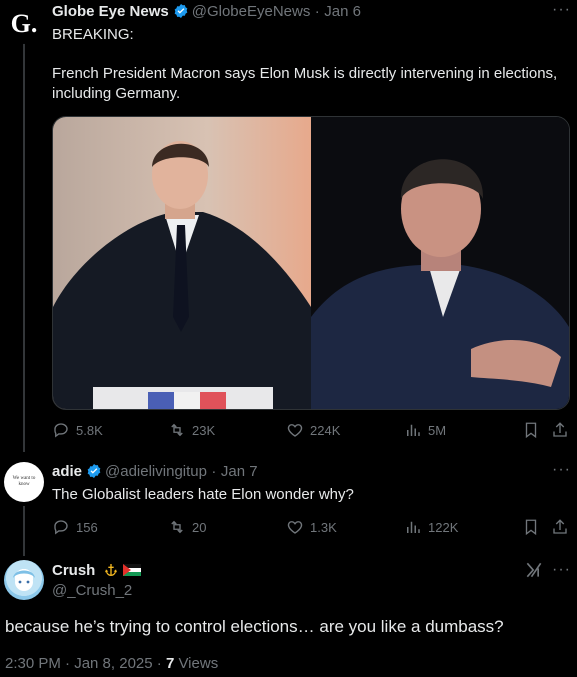  I want to click on avatar-globe-eye-news: G., so click(24, 24).